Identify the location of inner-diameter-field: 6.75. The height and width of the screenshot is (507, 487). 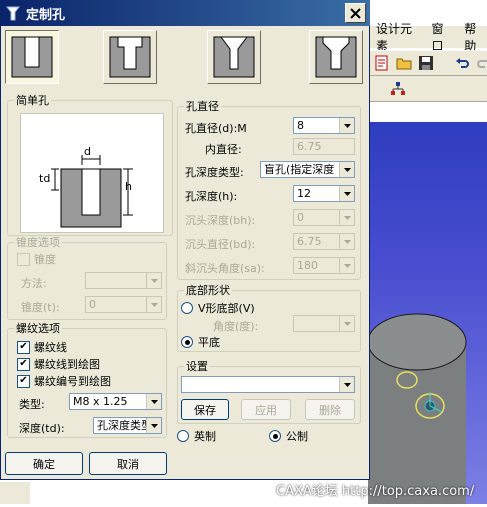
(324, 146).